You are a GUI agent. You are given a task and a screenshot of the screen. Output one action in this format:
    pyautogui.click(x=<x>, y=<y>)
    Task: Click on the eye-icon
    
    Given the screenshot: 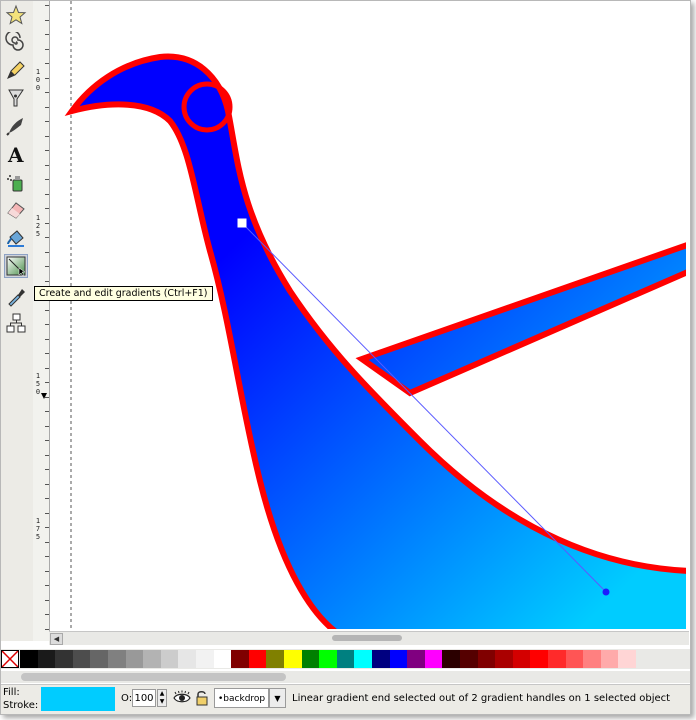 What is the action you would take?
    pyautogui.click(x=182, y=698)
    